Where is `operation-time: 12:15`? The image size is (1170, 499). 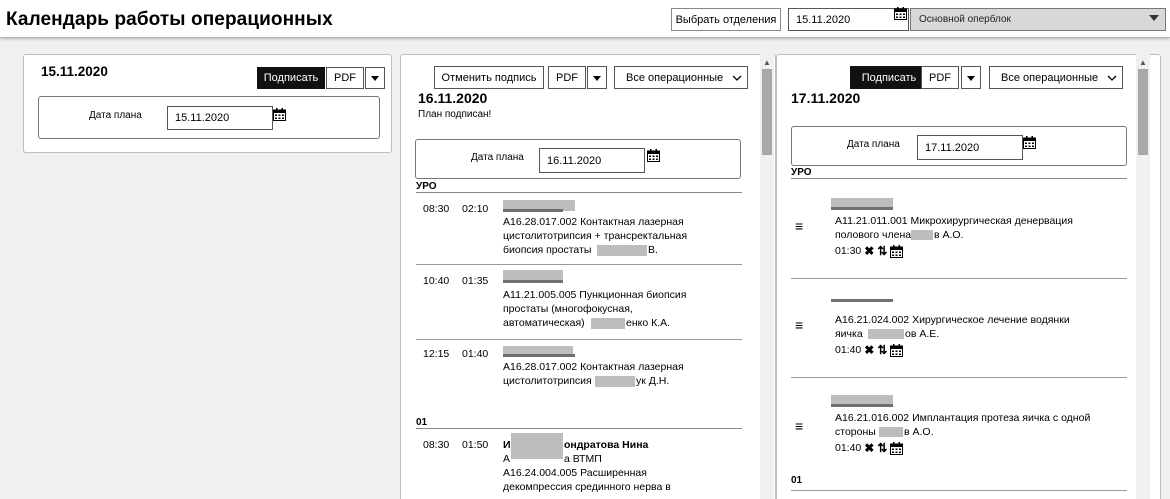
operation-time: 12:15 is located at coordinates (436, 354).